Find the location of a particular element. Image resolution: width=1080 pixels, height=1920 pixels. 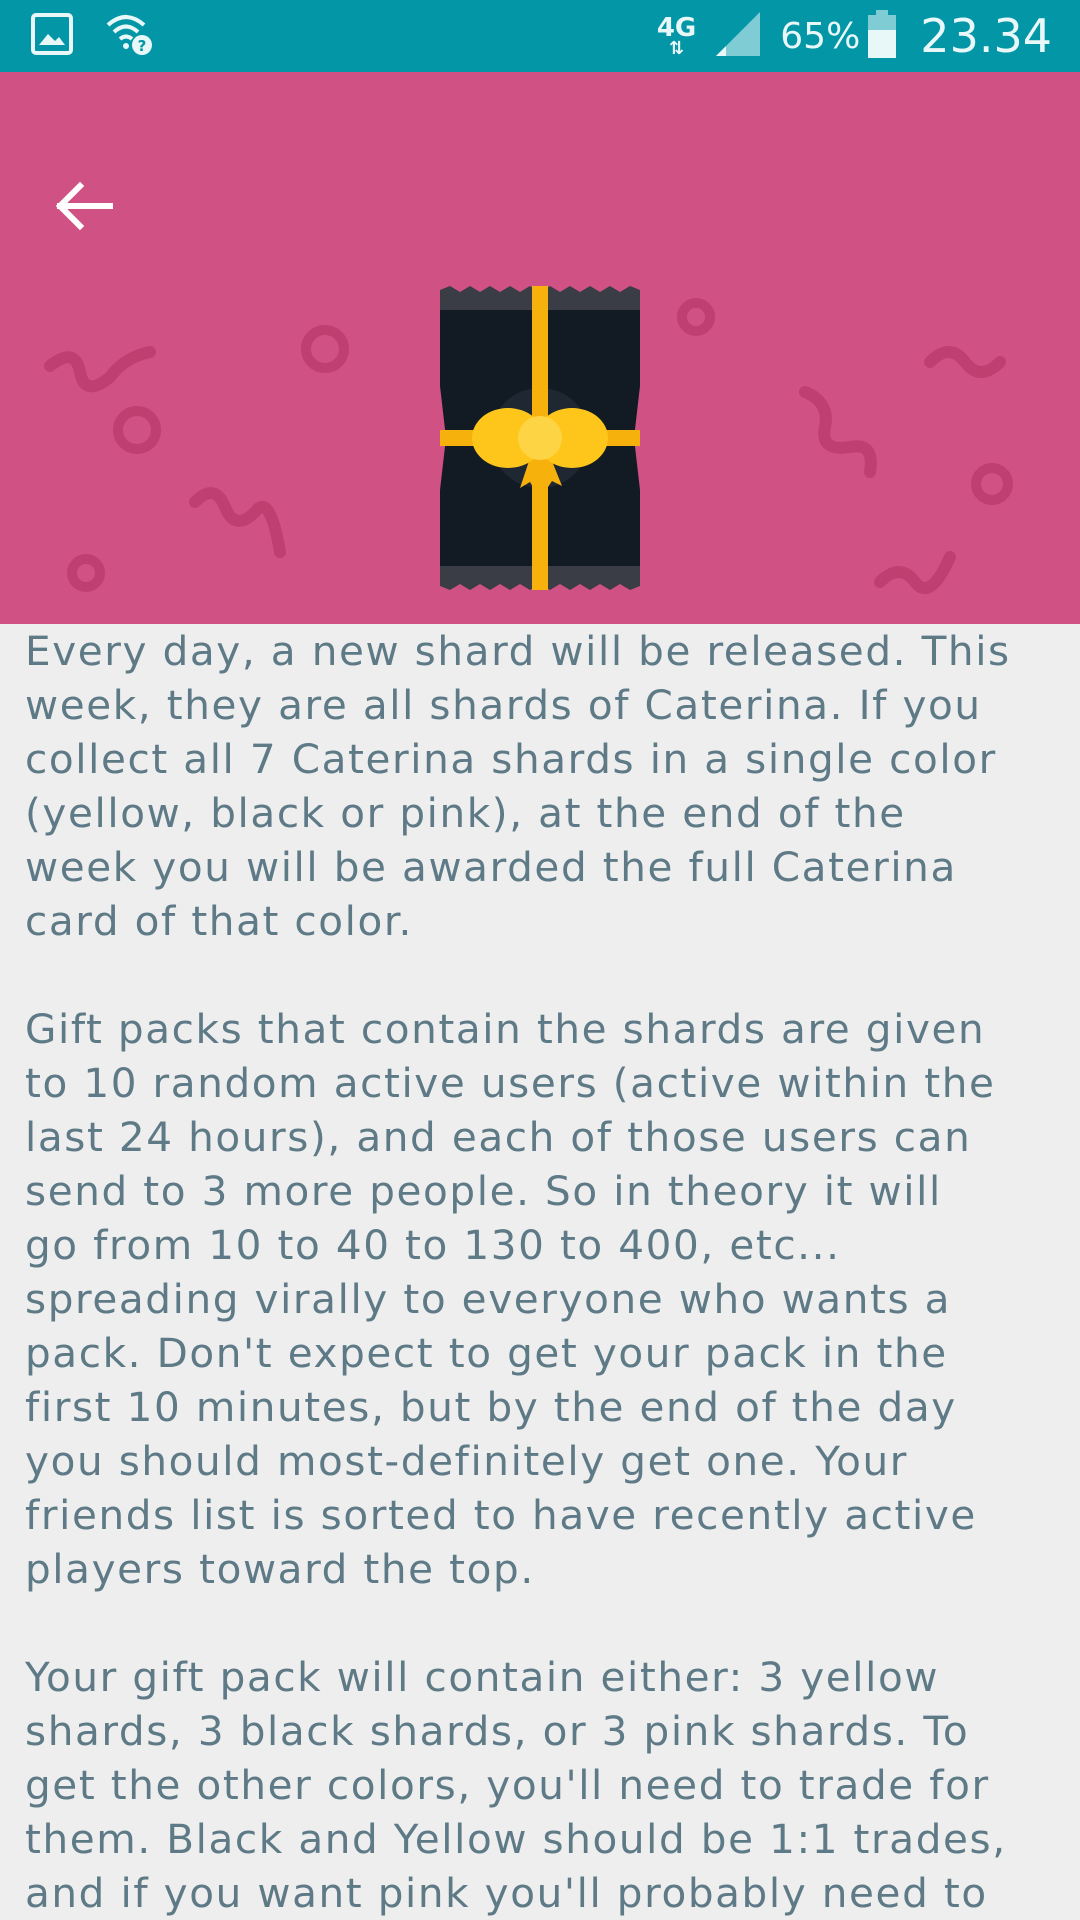

gift-pack-icon is located at coordinates (540, 438).